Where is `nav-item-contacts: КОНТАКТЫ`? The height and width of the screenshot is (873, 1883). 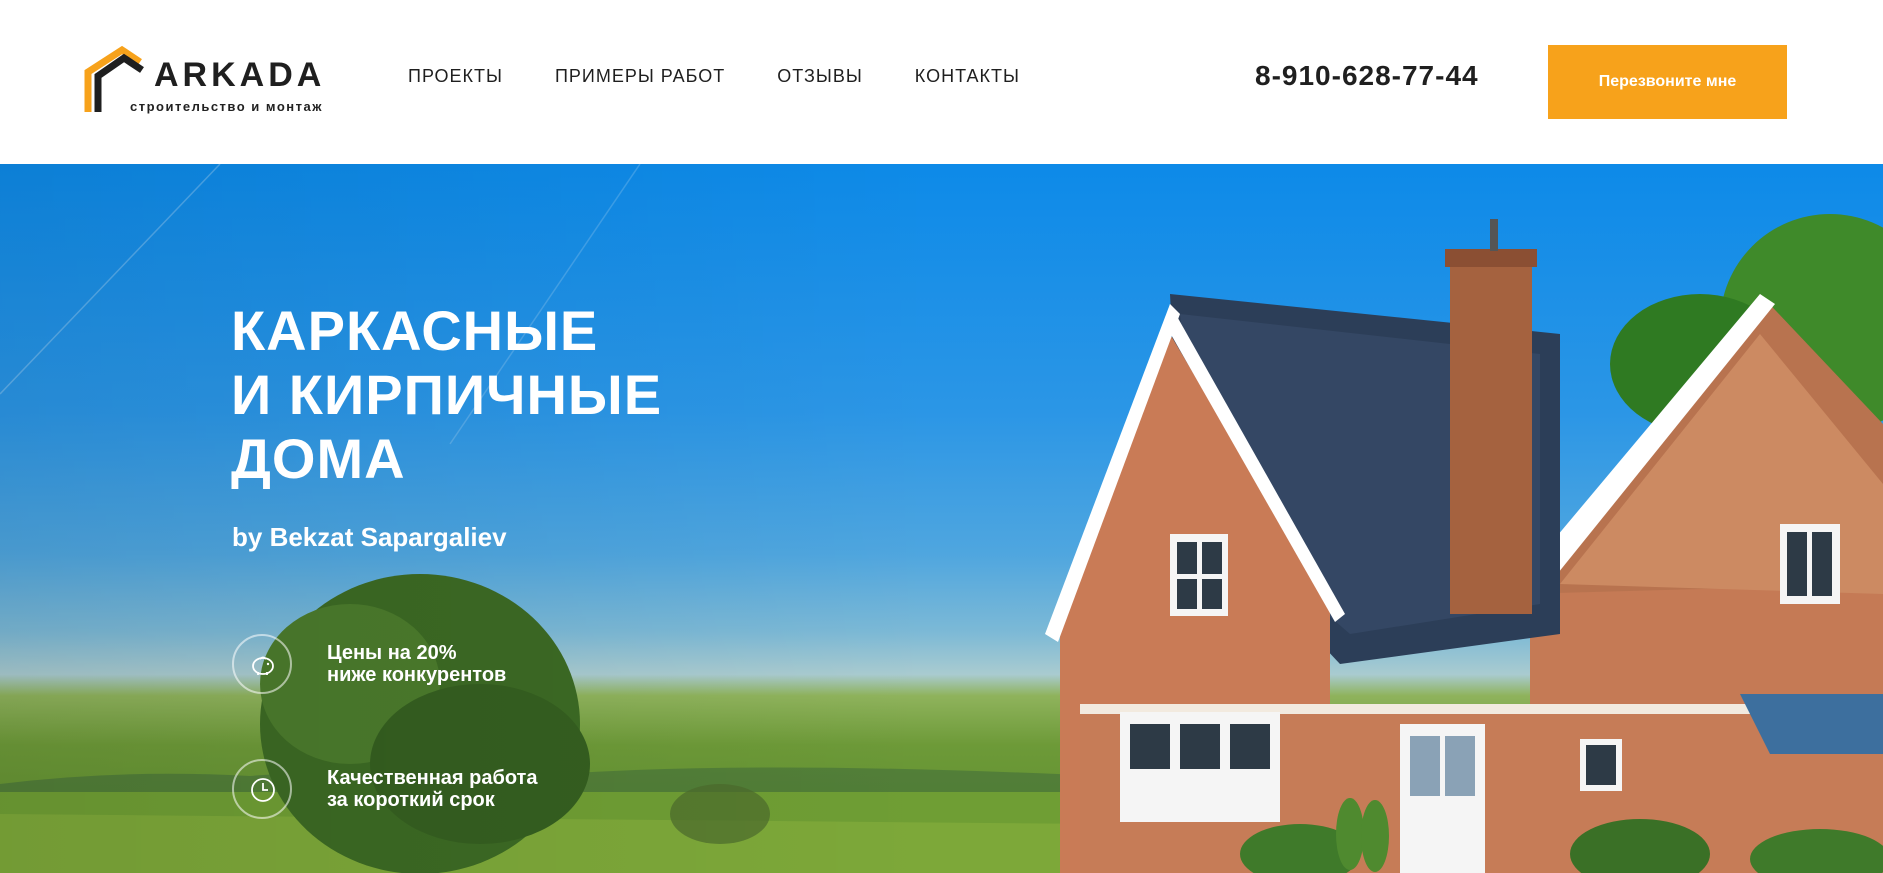 nav-item-contacts: КОНТАКТЫ is located at coordinates (967, 76).